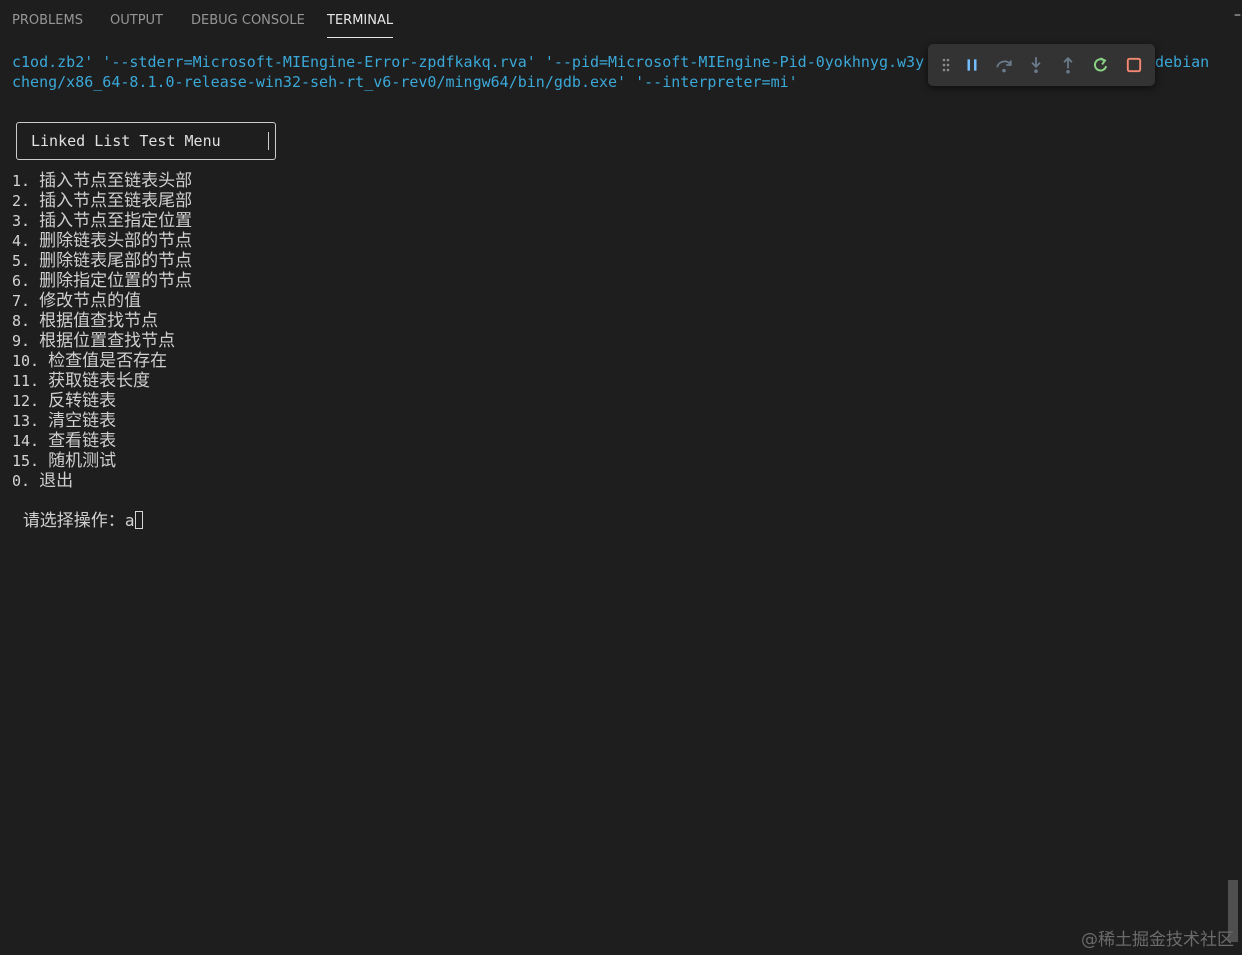  I want to click on terminal-prompt: 请选择操作：a, so click(78, 511).